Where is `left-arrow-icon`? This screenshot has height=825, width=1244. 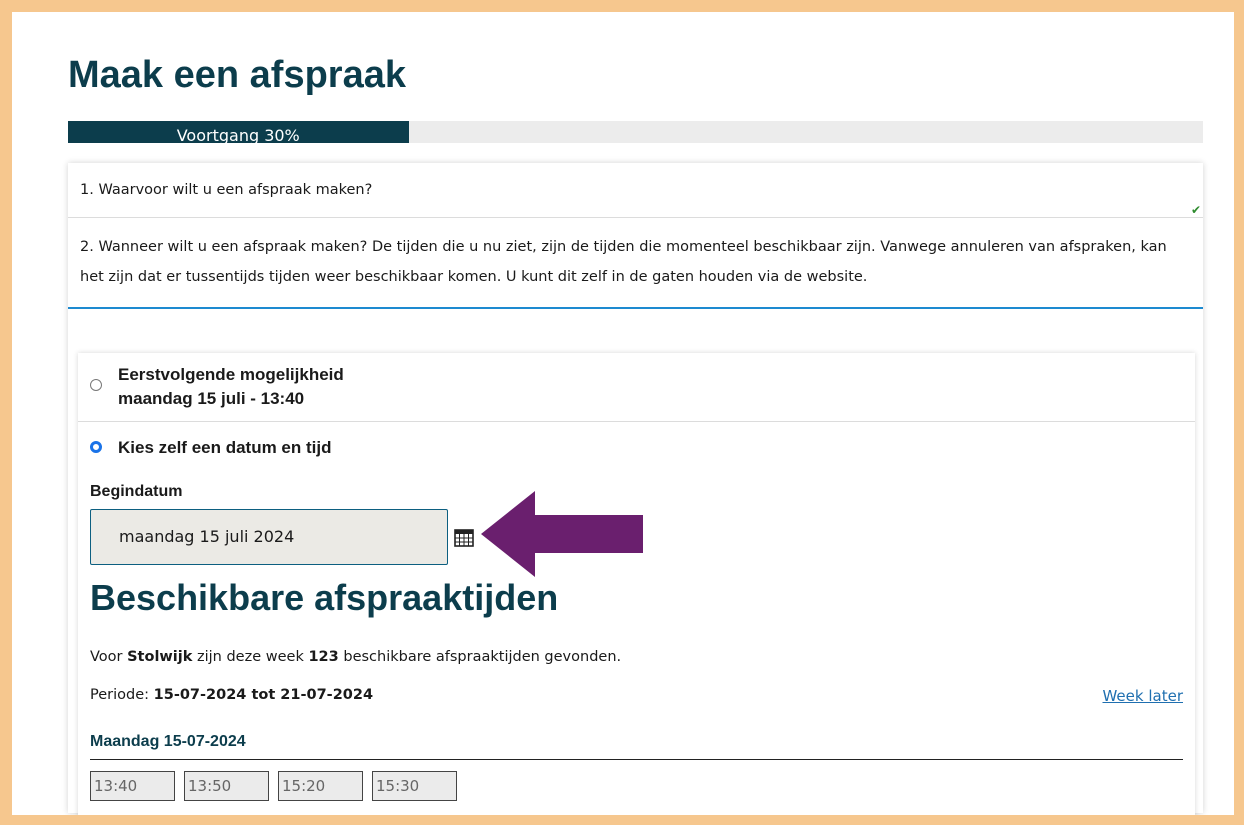 left-arrow-icon is located at coordinates (562, 534).